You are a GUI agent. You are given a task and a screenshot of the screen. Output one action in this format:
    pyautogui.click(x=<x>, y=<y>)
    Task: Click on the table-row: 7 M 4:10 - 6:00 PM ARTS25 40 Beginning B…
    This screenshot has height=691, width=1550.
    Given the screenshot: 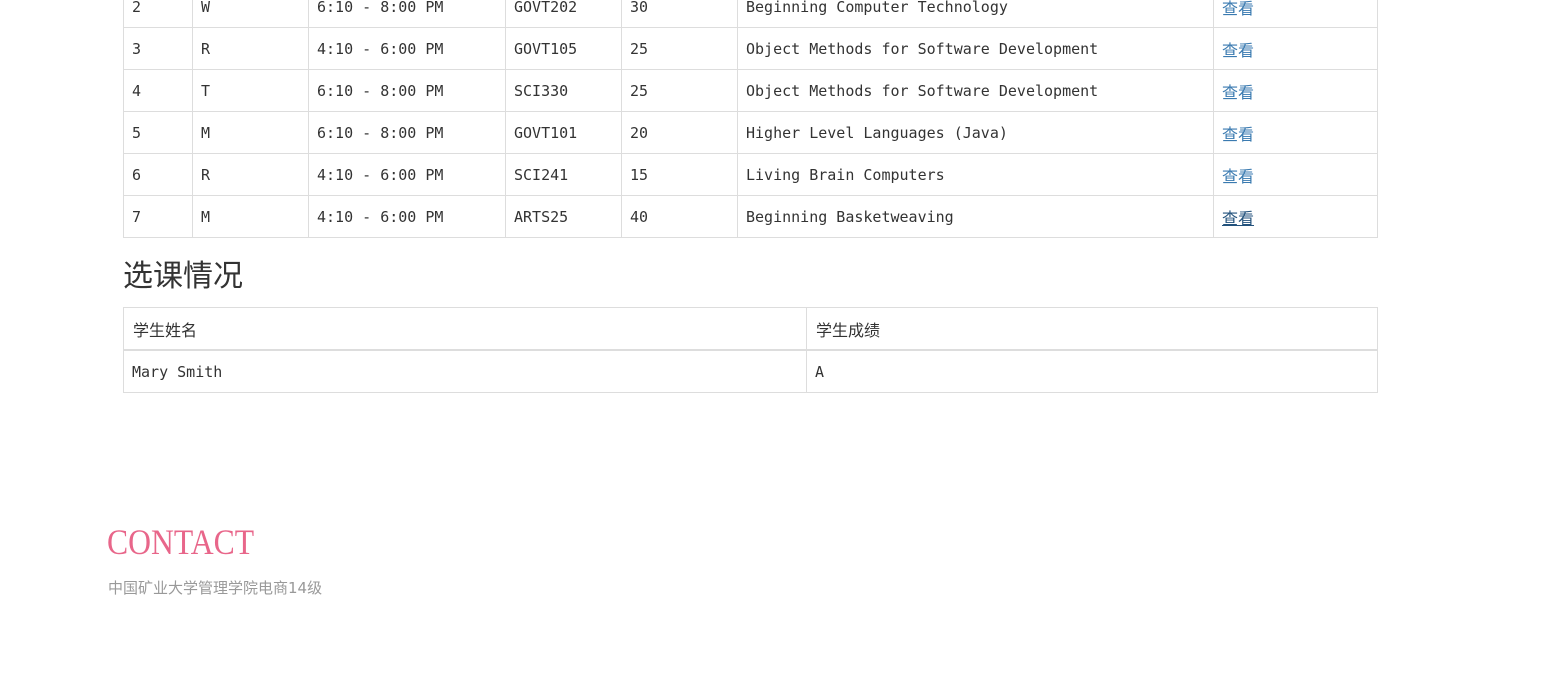 What is the action you would take?
    pyautogui.click(x=750, y=216)
    